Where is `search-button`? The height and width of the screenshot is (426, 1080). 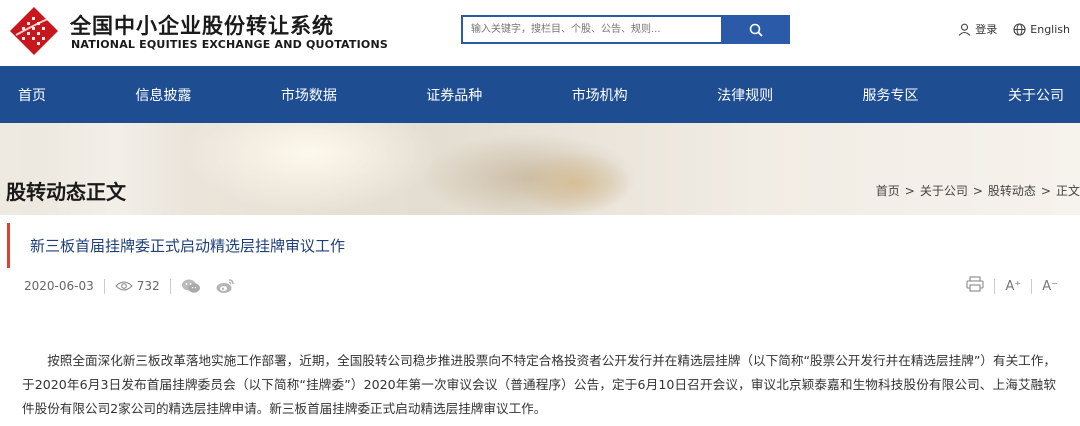
search-button is located at coordinates (755, 29).